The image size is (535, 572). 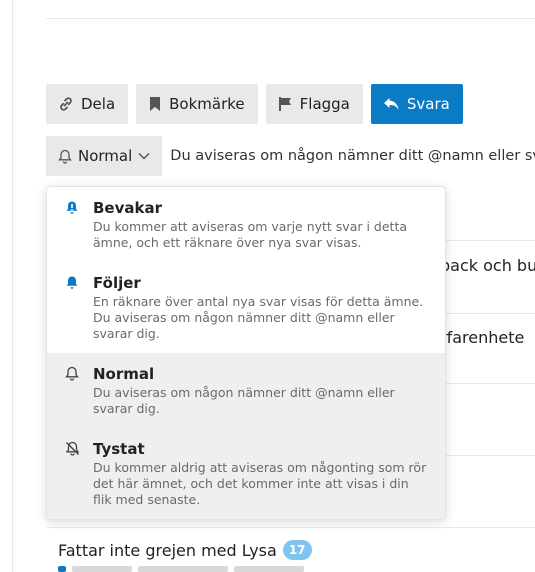 What do you see at coordinates (117, 283) in the screenshot?
I see `option-title: Följer` at bounding box center [117, 283].